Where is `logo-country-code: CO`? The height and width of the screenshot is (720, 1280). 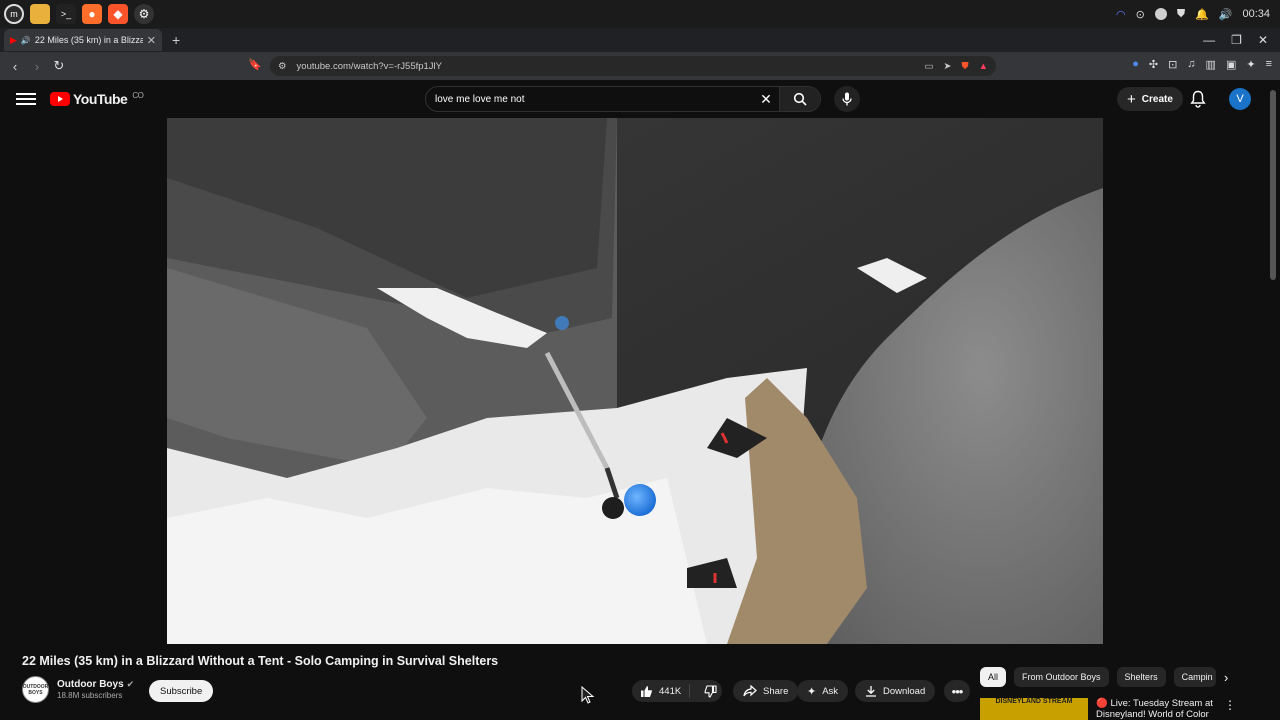 logo-country-code: CO is located at coordinates (138, 95).